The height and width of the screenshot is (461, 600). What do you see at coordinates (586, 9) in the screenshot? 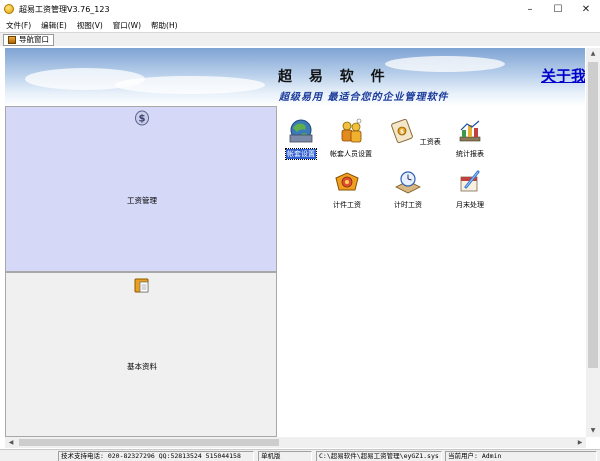
I see `close-button: ✕` at bounding box center [586, 9].